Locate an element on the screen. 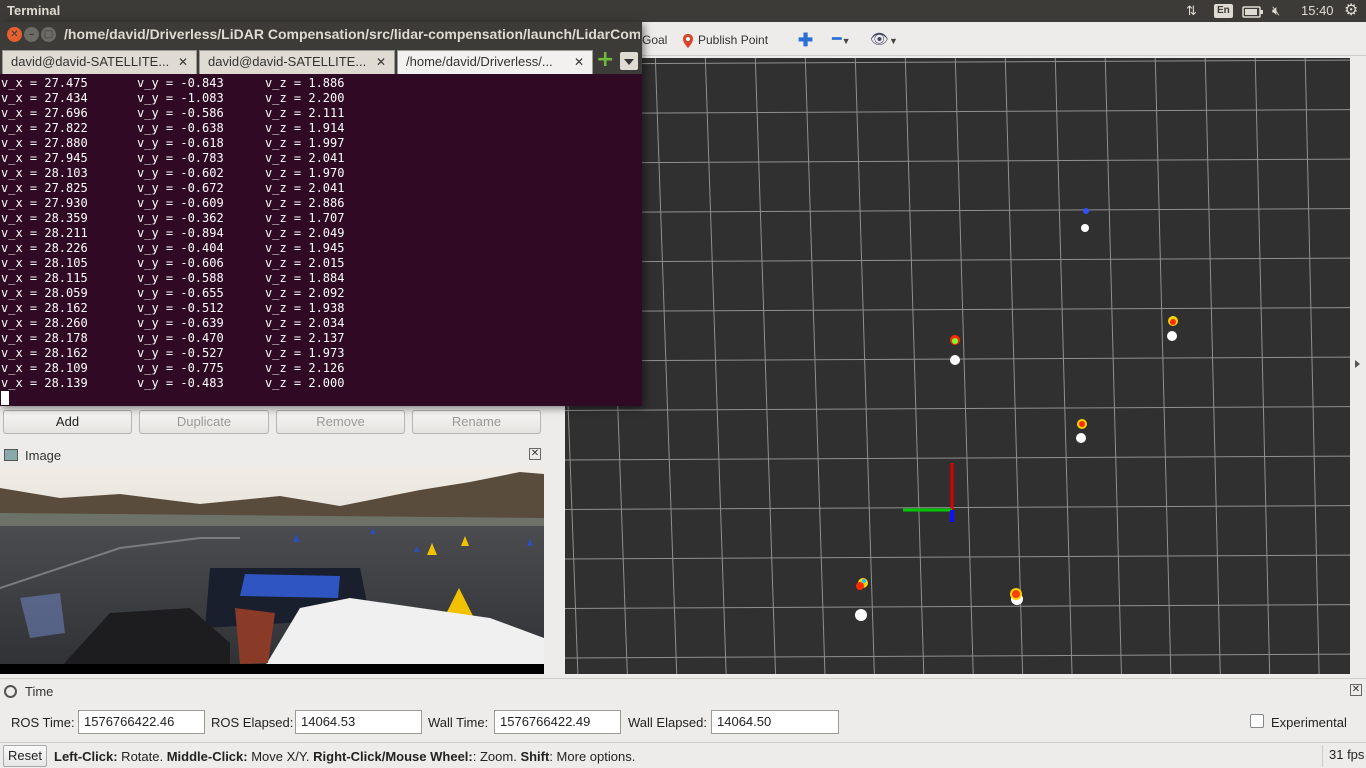 This screenshot has width=1366, height=768. ros-elapsed-label: ROS Elapsed: is located at coordinates (252, 722).